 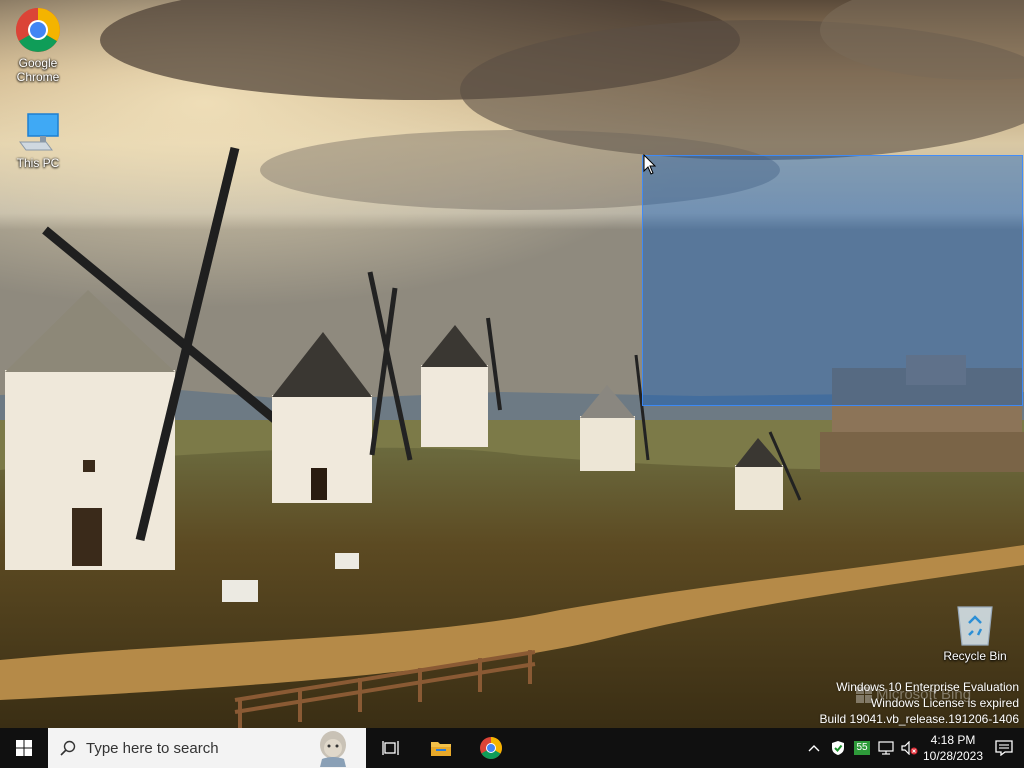 What do you see at coordinates (650, 164) in the screenshot?
I see `mouse-cursor-icon` at bounding box center [650, 164].